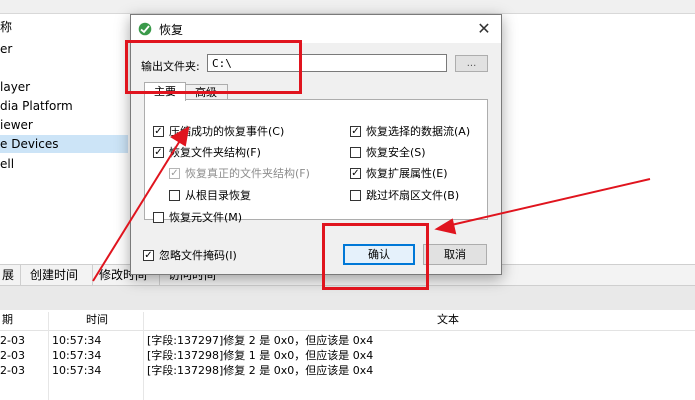 This screenshot has width=695, height=400. What do you see at coordinates (548, 202) in the screenshot?
I see `annotation-arrow-confirm` at bounding box center [548, 202].